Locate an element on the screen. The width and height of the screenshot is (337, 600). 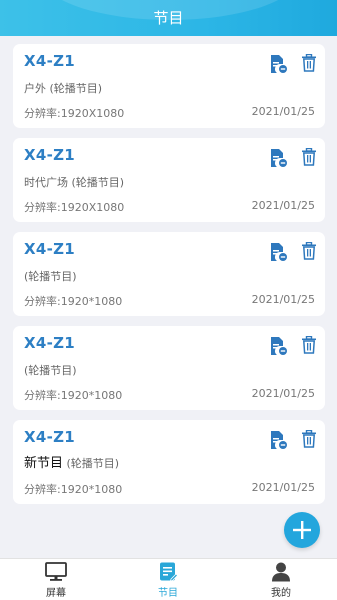
program-description: 户外 (轮播节目) is located at coordinates (63, 88).